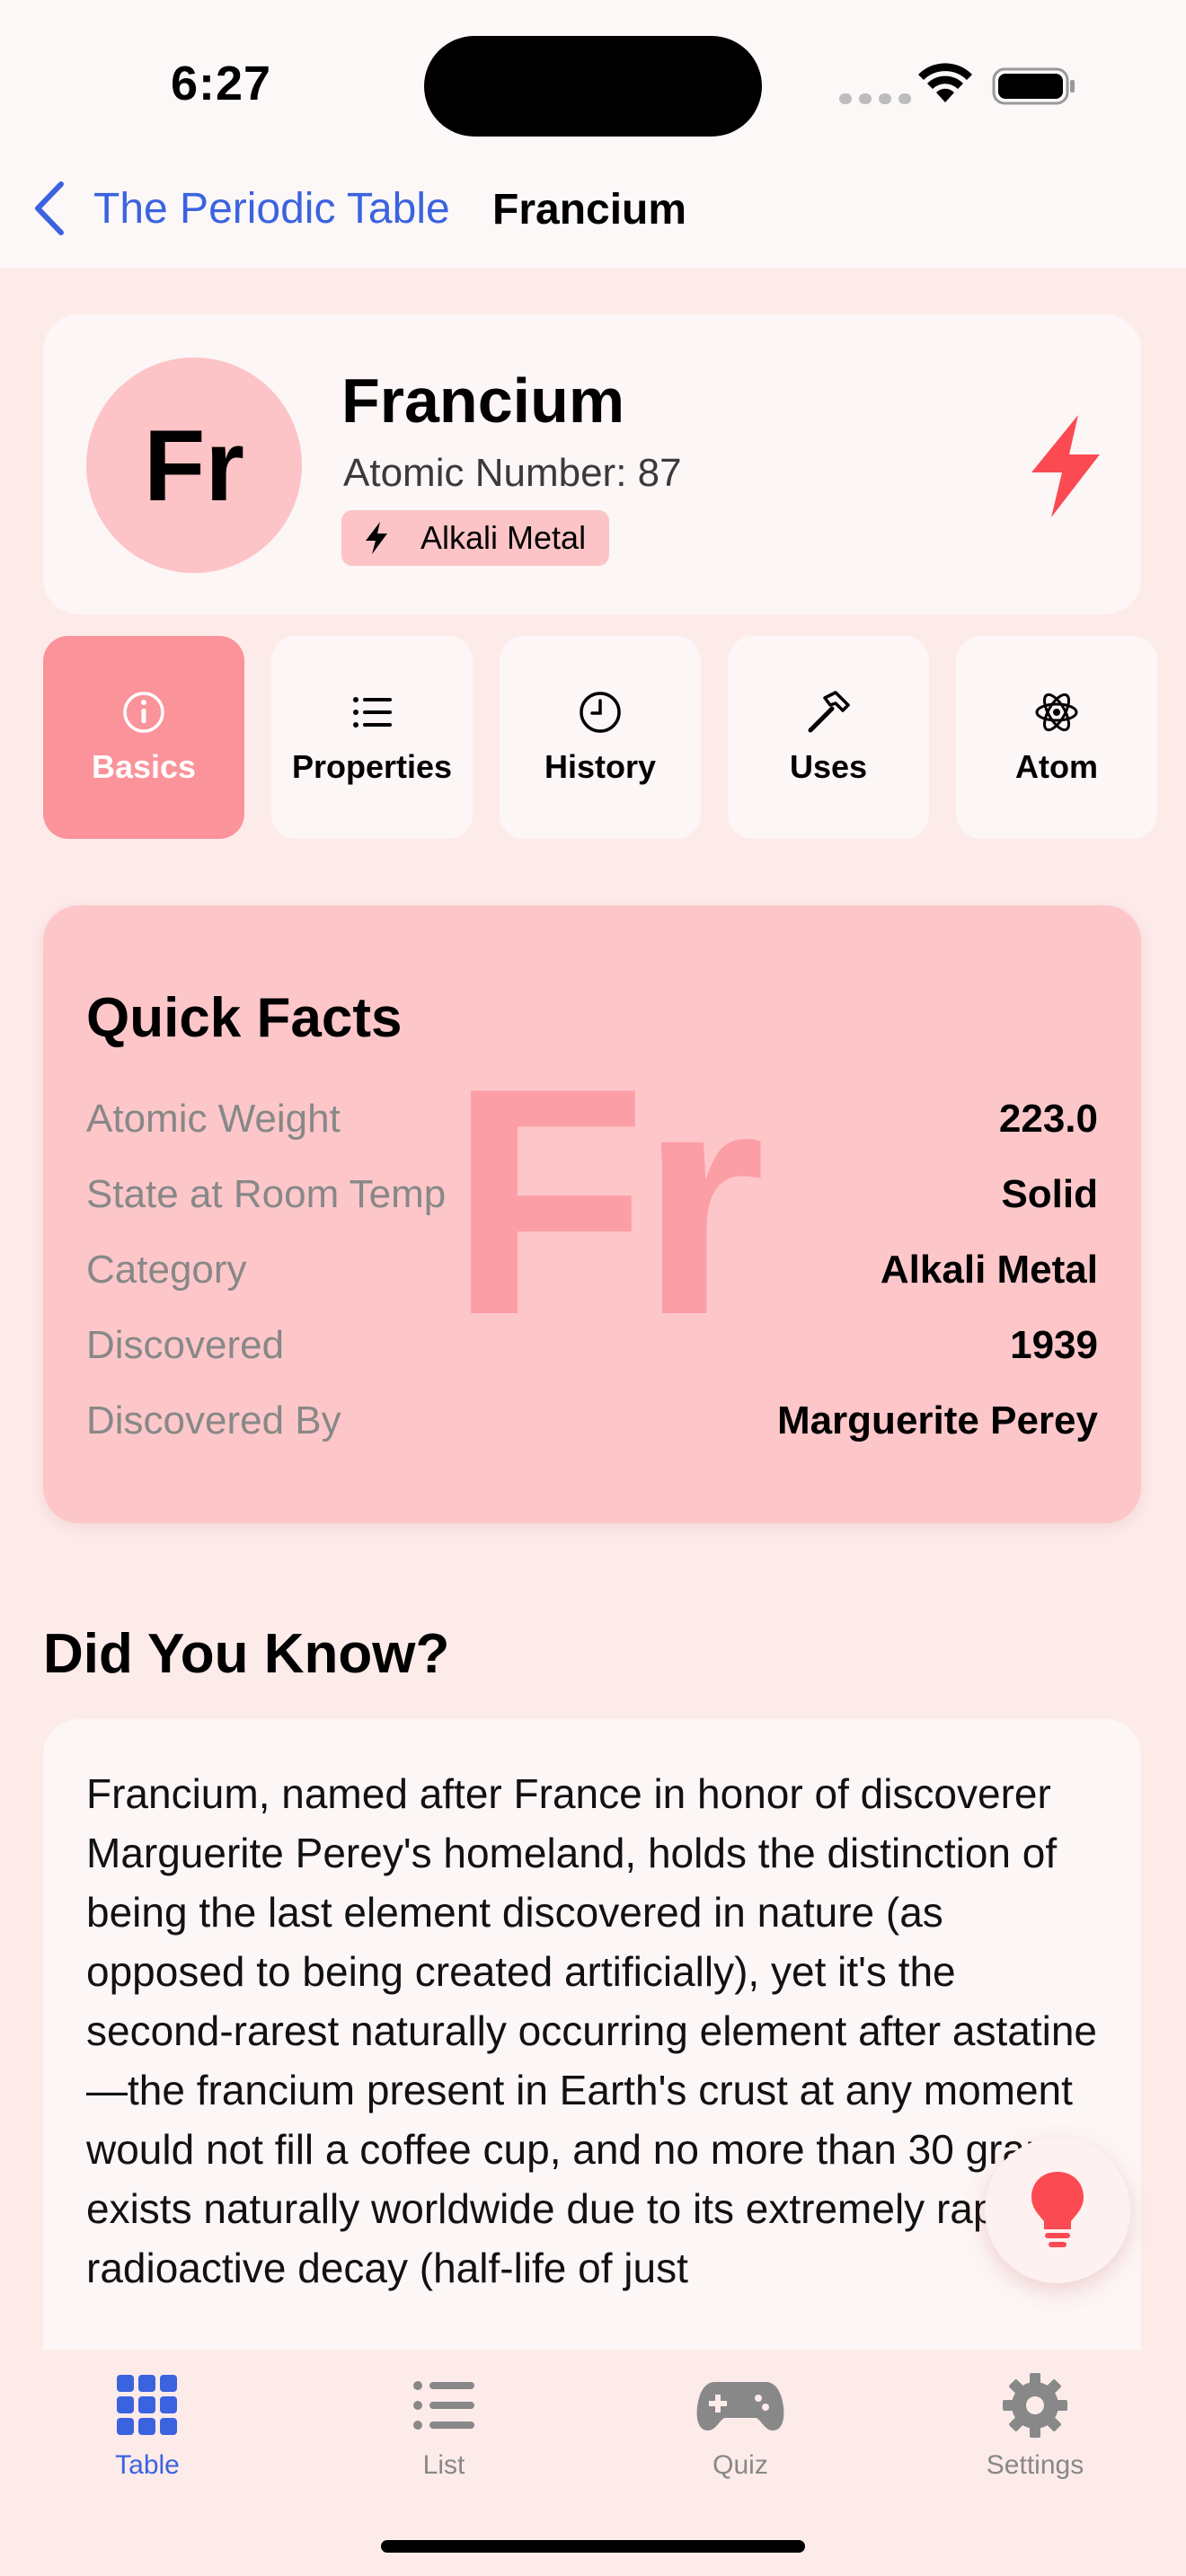 The height and width of the screenshot is (2576, 1186). I want to click on category-badge: Alkali Metal, so click(475, 538).